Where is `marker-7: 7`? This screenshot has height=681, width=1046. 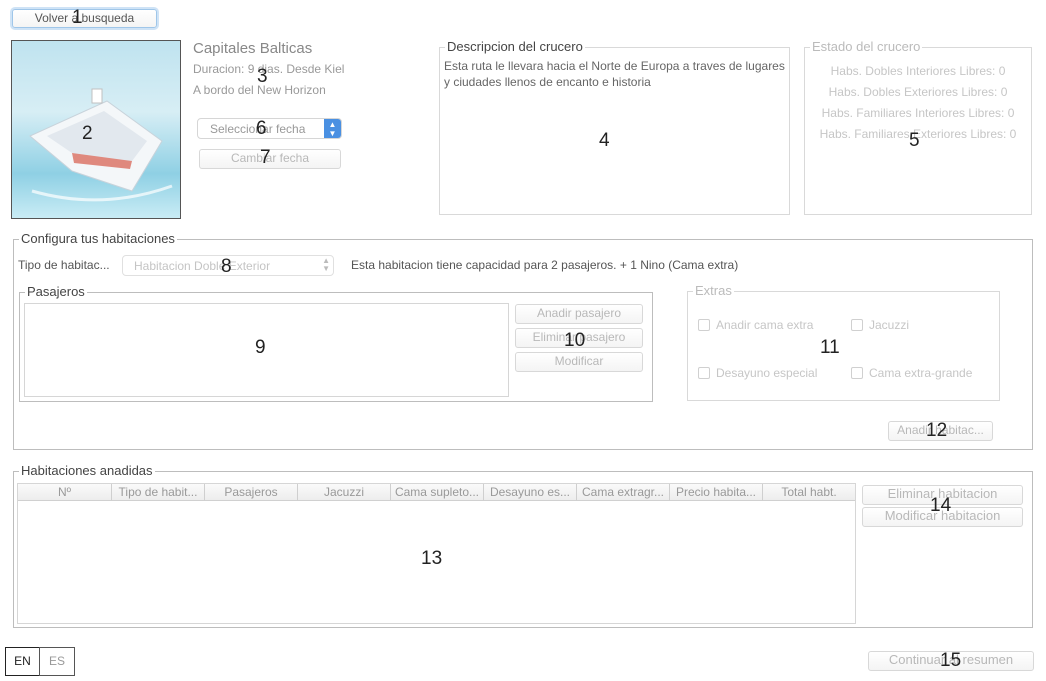
marker-7: 7 is located at coordinates (265, 157).